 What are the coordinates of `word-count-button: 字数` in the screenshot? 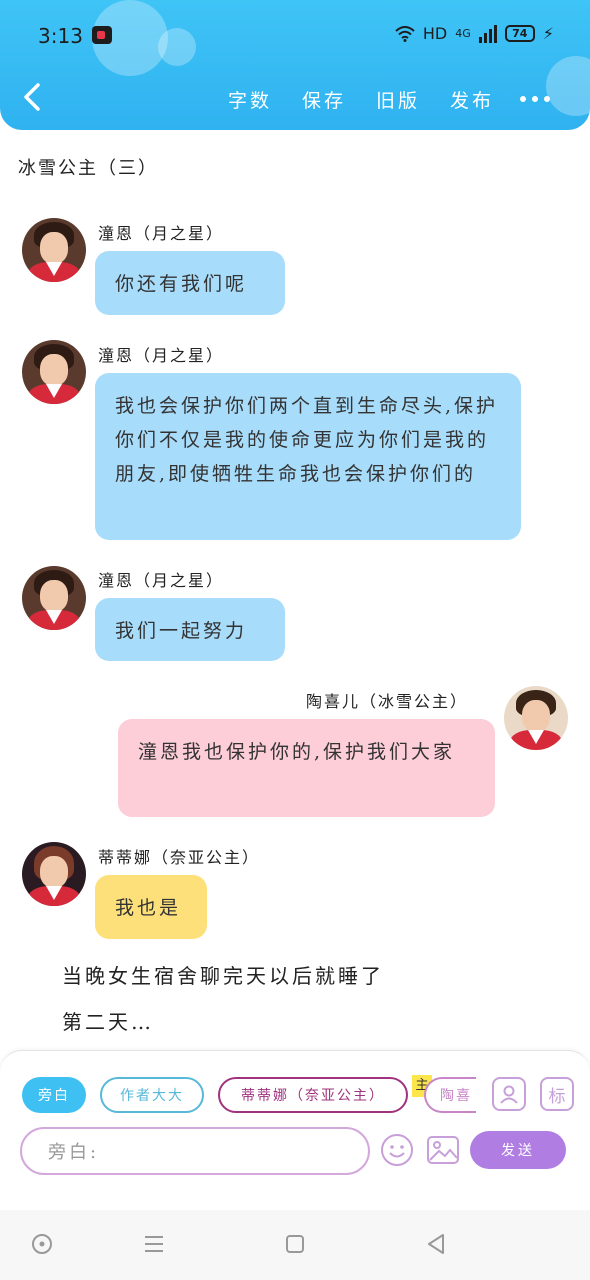 It's located at (250, 99).